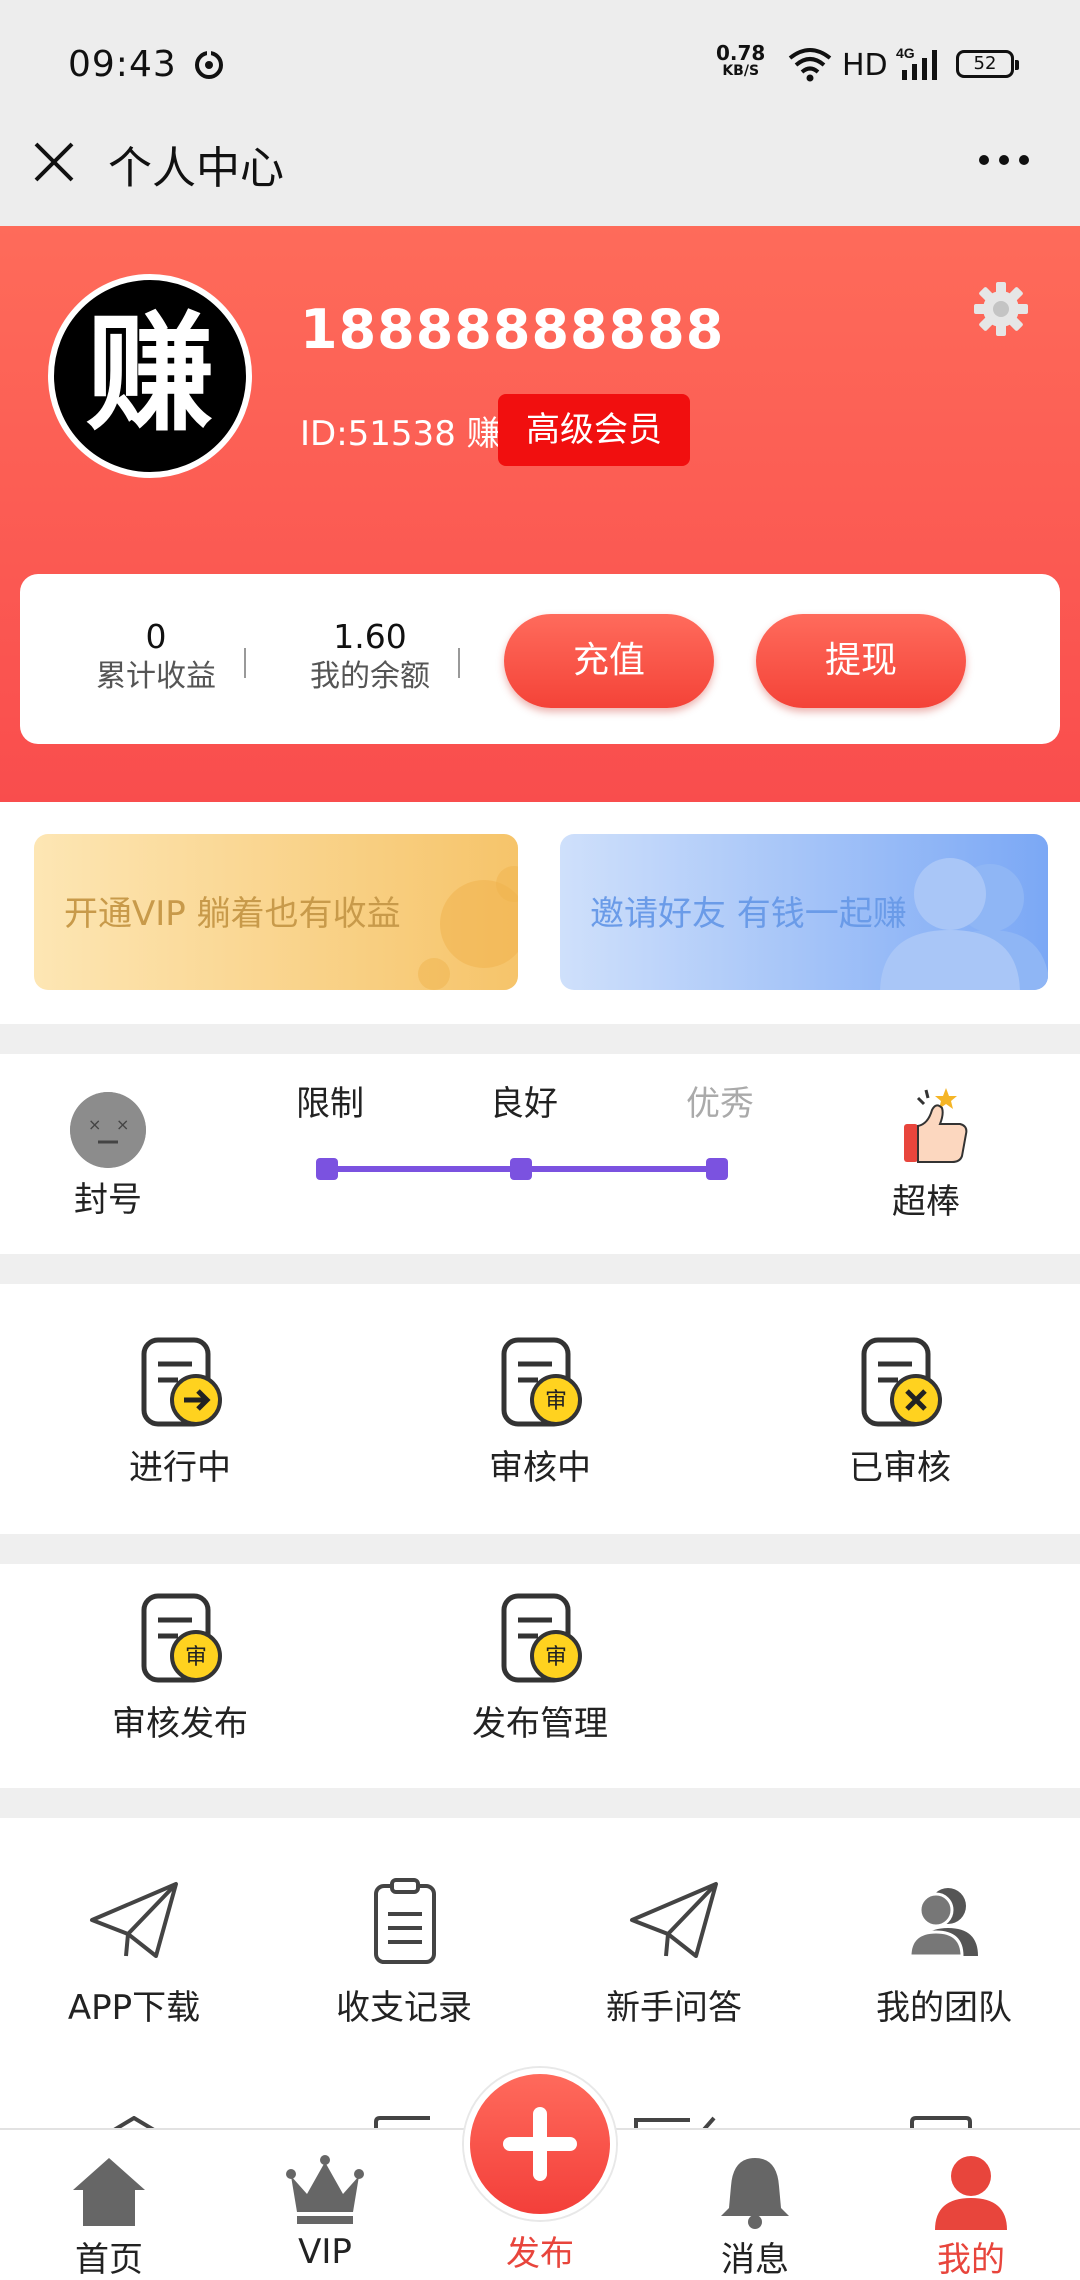 This screenshot has width=1080, height=2280. Describe the element at coordinates (156, 676) in the screenshot. I see `total-income-label: 累计收益` at that location.